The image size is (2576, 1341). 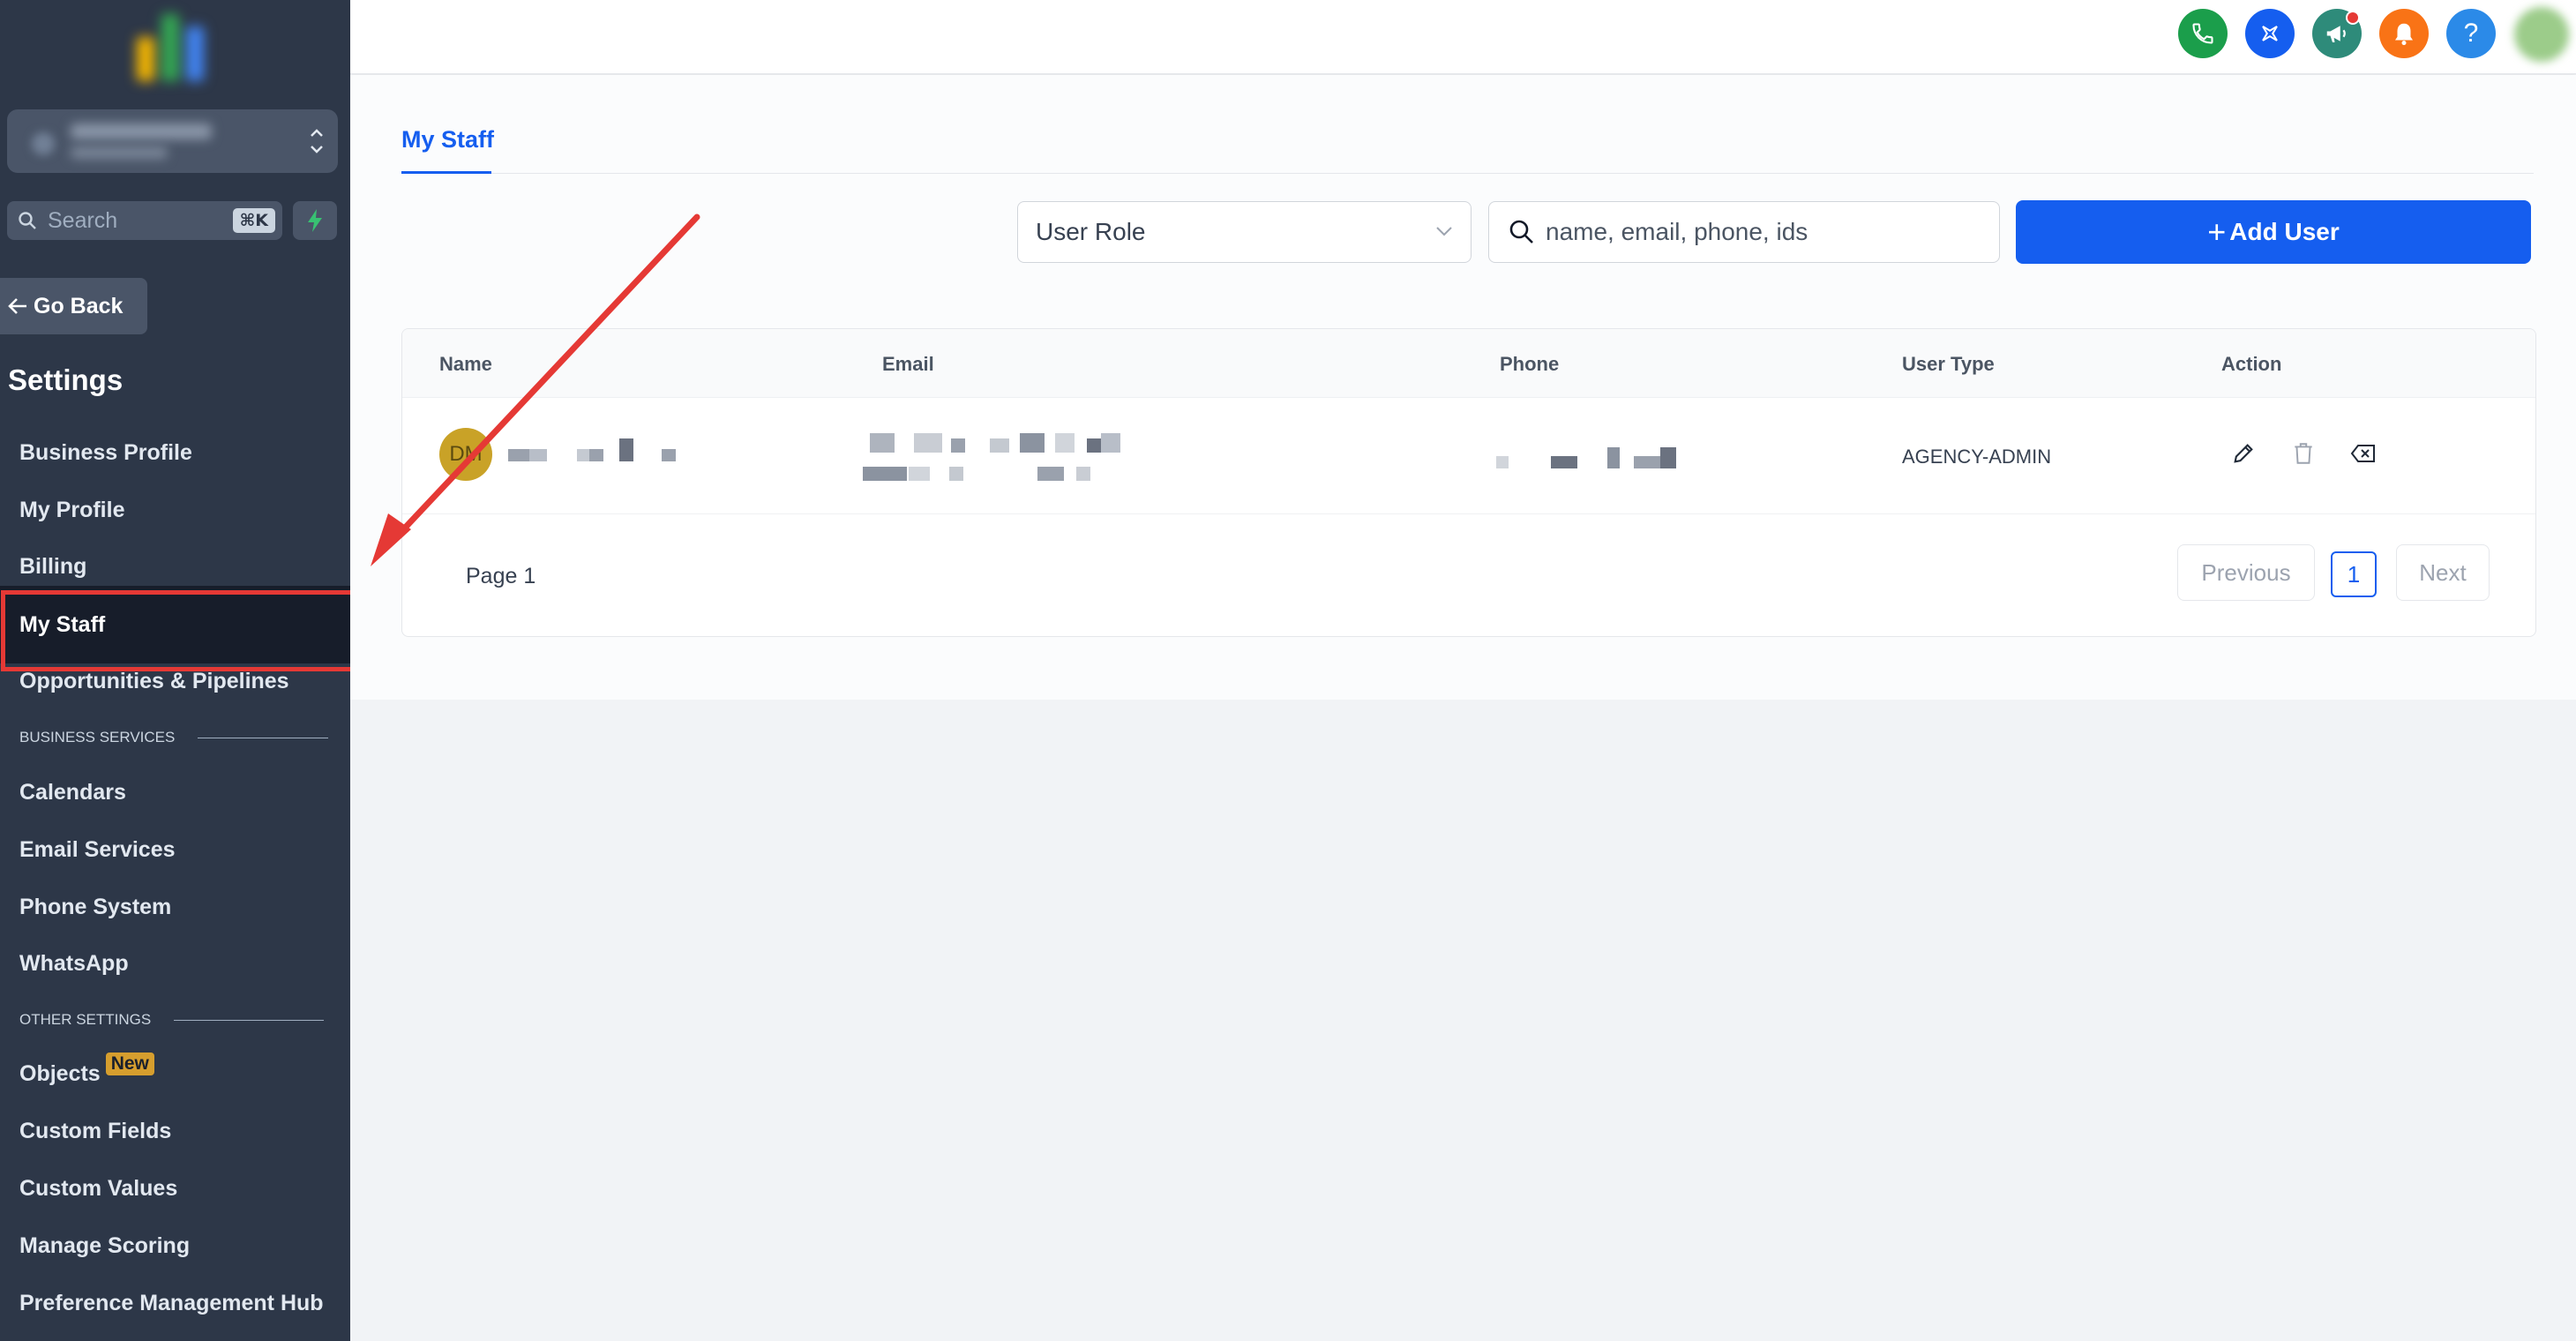 I want to click on sidebar-item-preference-hub: Preference Management Hub, so click(x=172, y=1303).